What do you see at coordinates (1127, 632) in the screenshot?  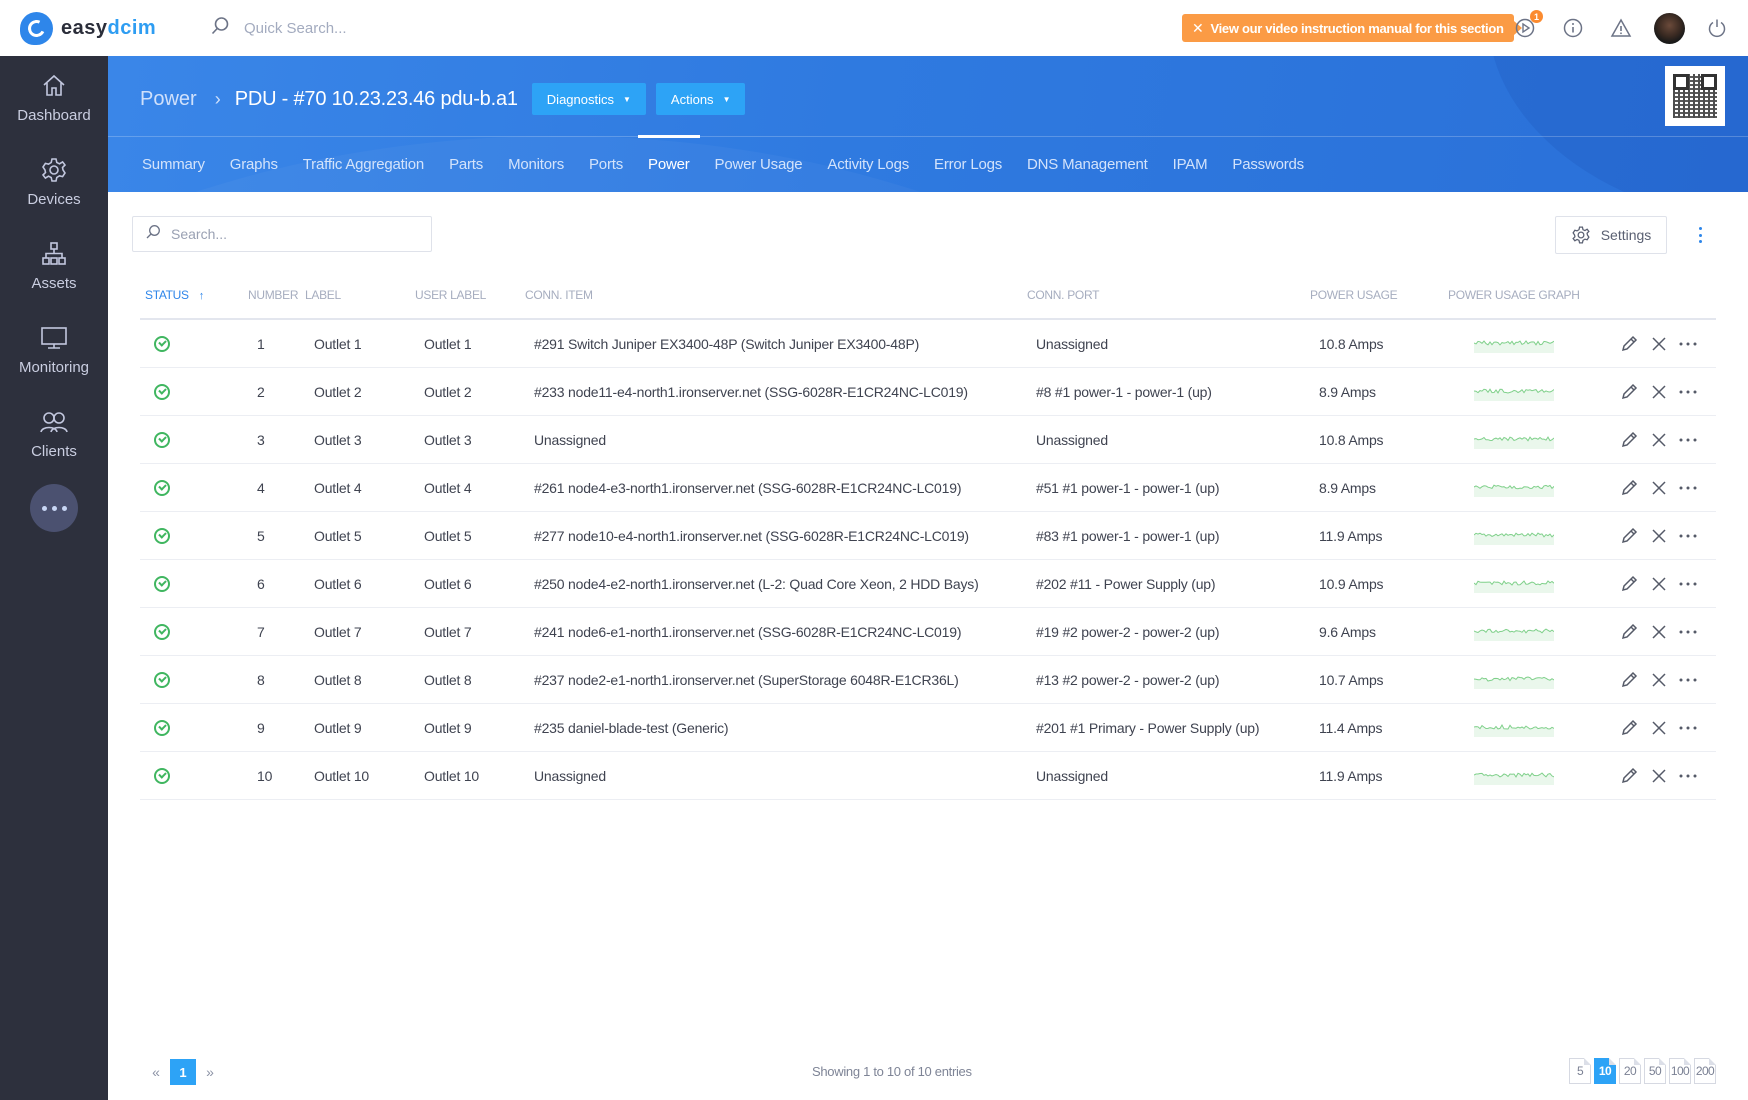 I see `conn-port-cell: #19 #2 power-2 - power-2 (up)` at bounding box center [1127, 632].